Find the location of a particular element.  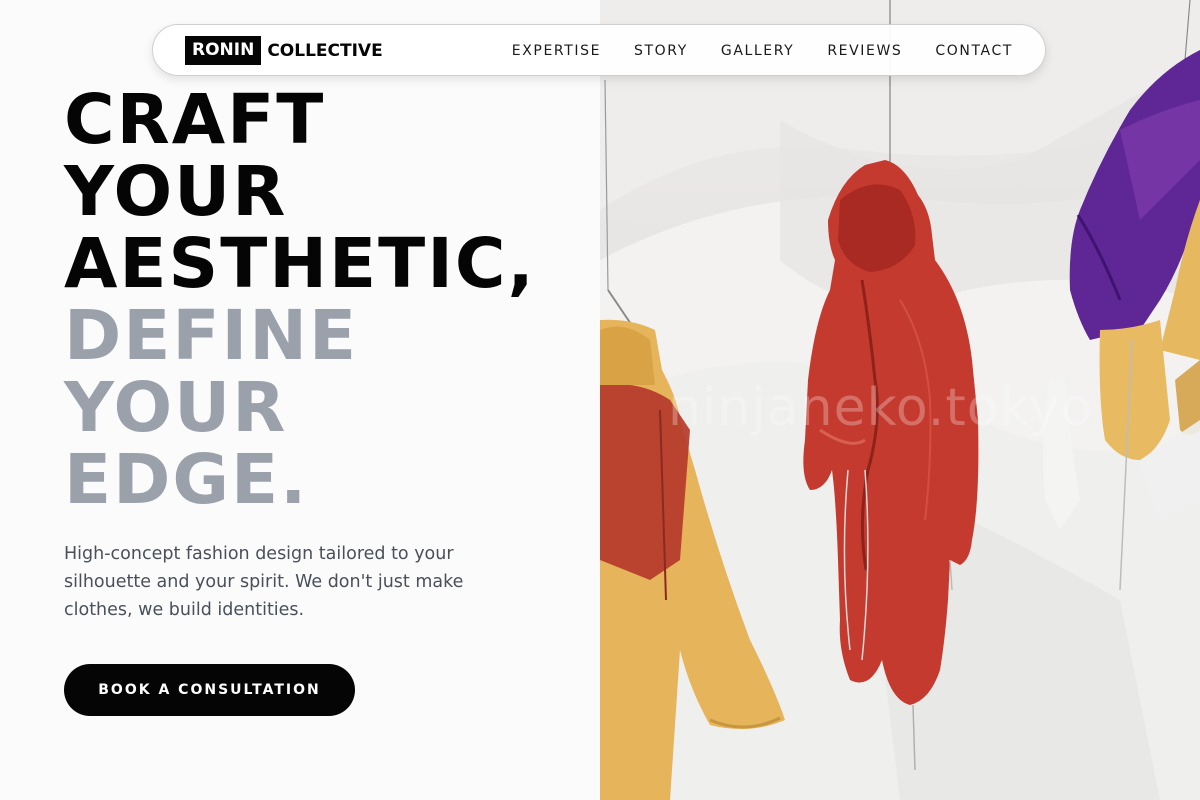

nav-link-contact: CONTACT is located at coordinates (974, 51).